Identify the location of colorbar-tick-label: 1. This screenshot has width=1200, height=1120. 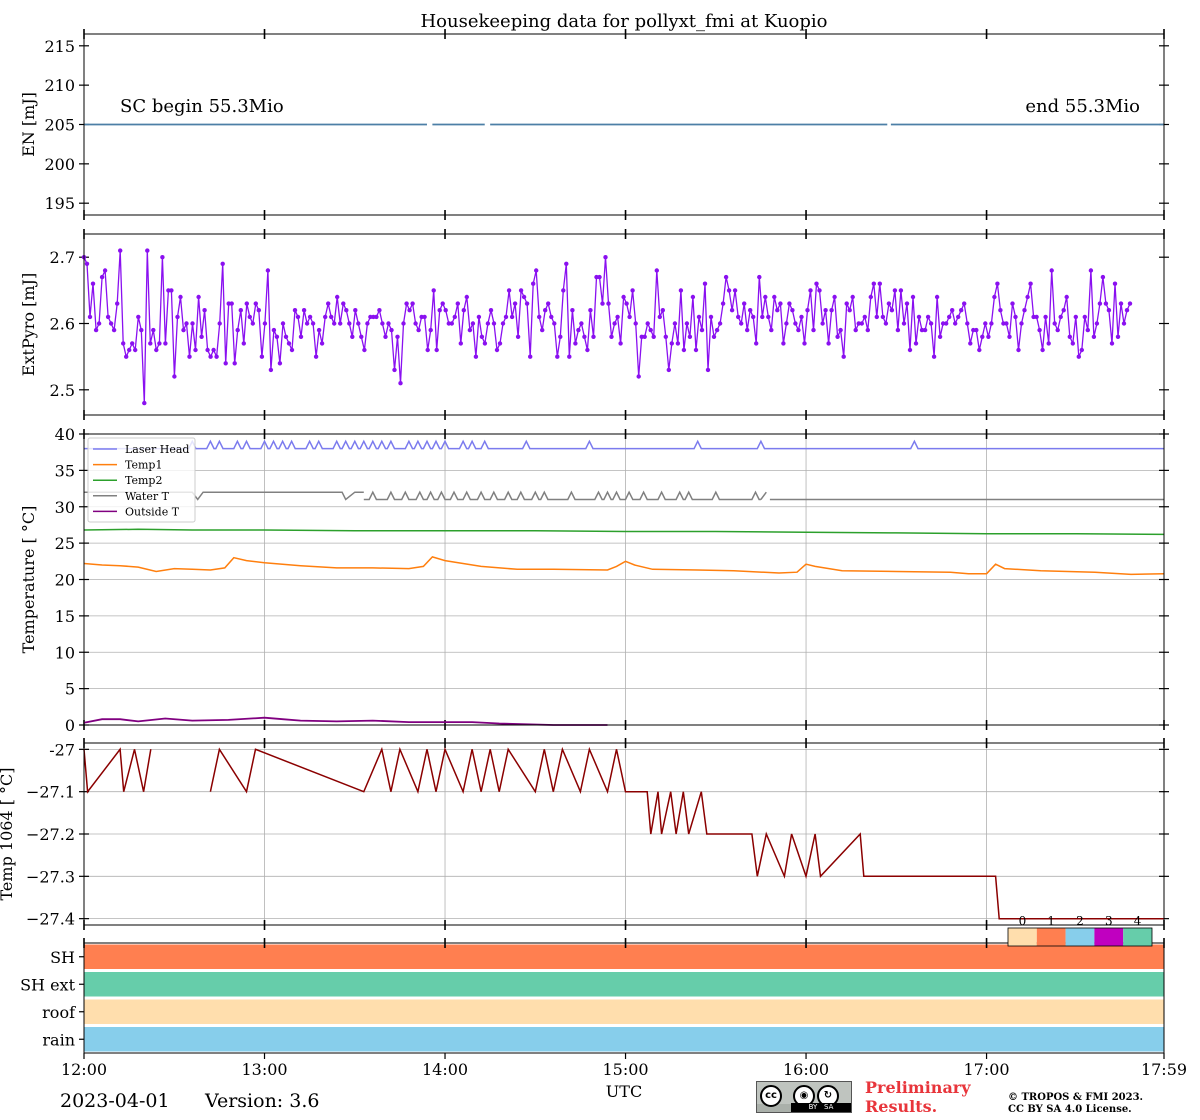
(1051, 921).